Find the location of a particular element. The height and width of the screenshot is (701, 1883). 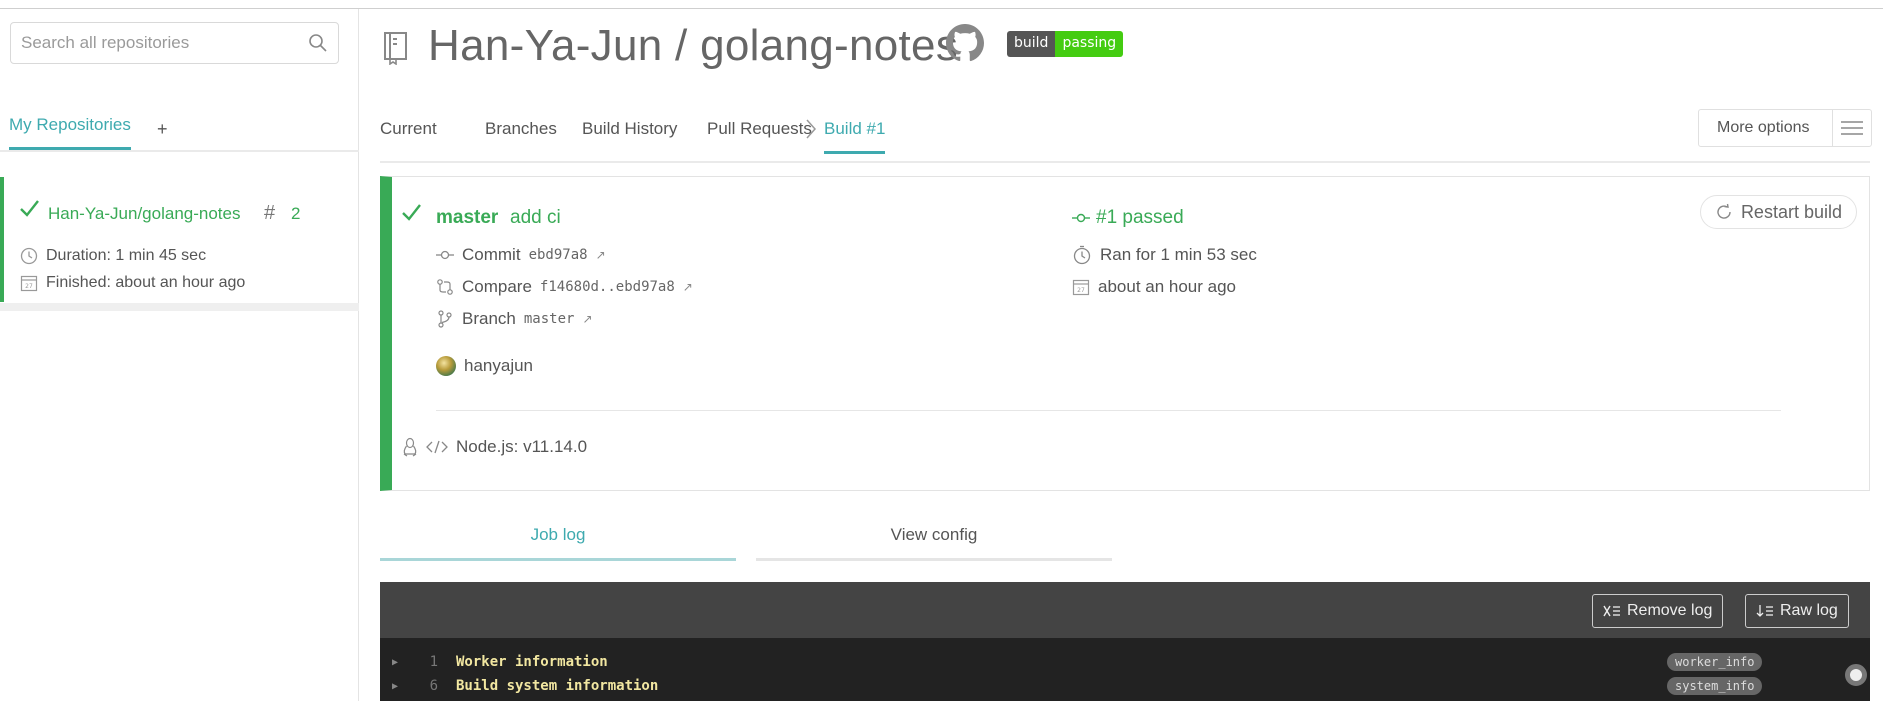

author-name: hanyajun is located at coordinates (499, 365).